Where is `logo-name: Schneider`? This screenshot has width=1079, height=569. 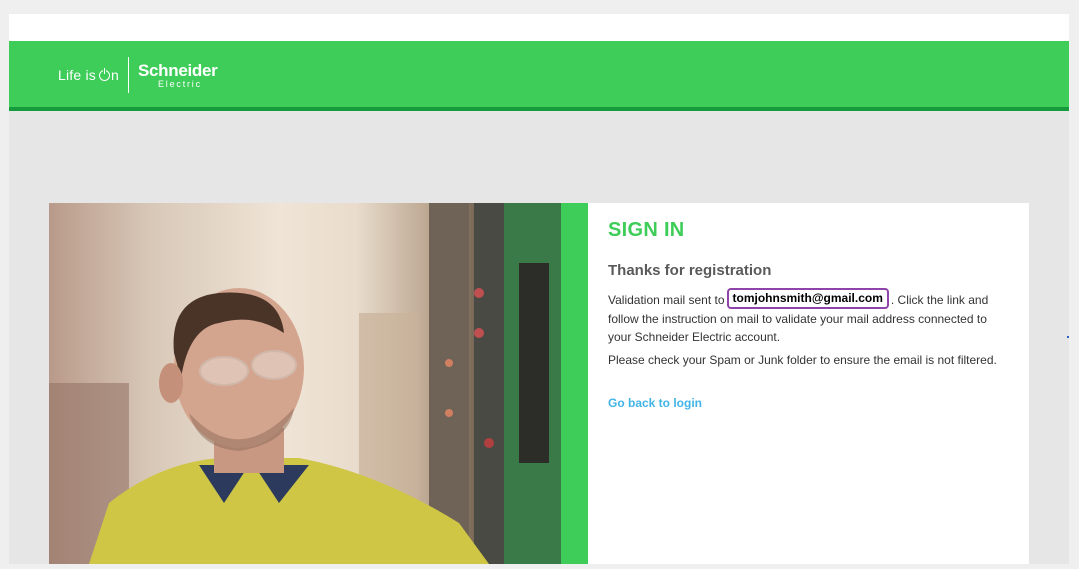 logo-name: Schneider is located at coordinates (177, 70).